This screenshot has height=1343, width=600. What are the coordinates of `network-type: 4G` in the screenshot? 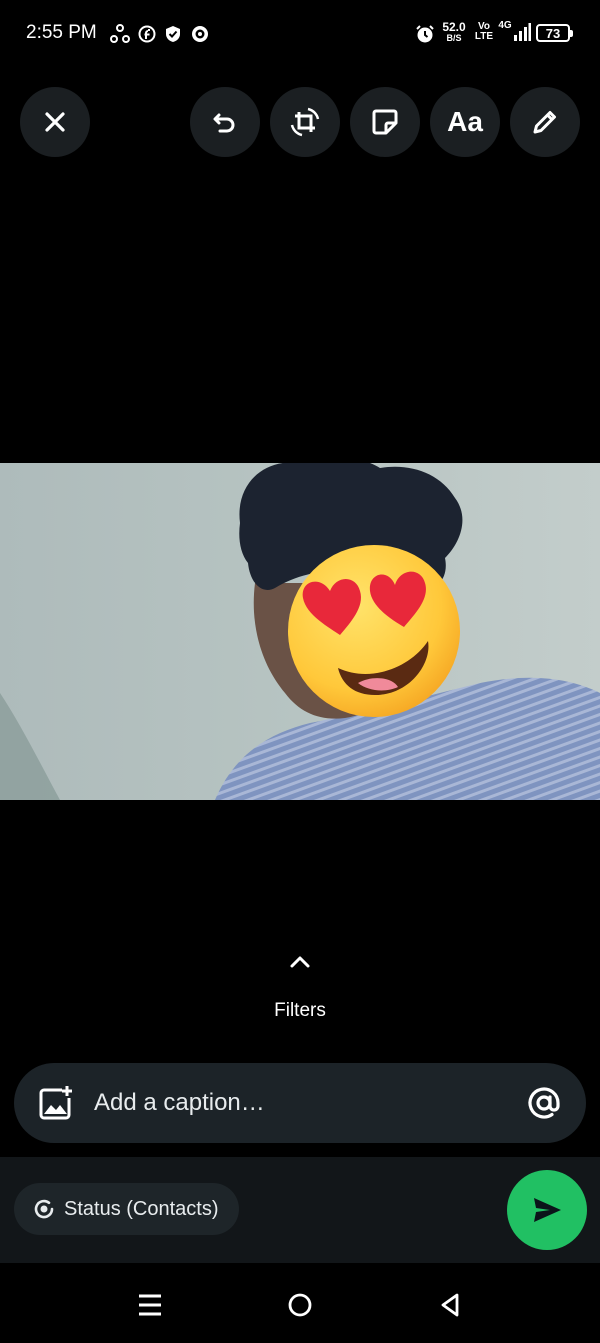 It's located at (505, 25).